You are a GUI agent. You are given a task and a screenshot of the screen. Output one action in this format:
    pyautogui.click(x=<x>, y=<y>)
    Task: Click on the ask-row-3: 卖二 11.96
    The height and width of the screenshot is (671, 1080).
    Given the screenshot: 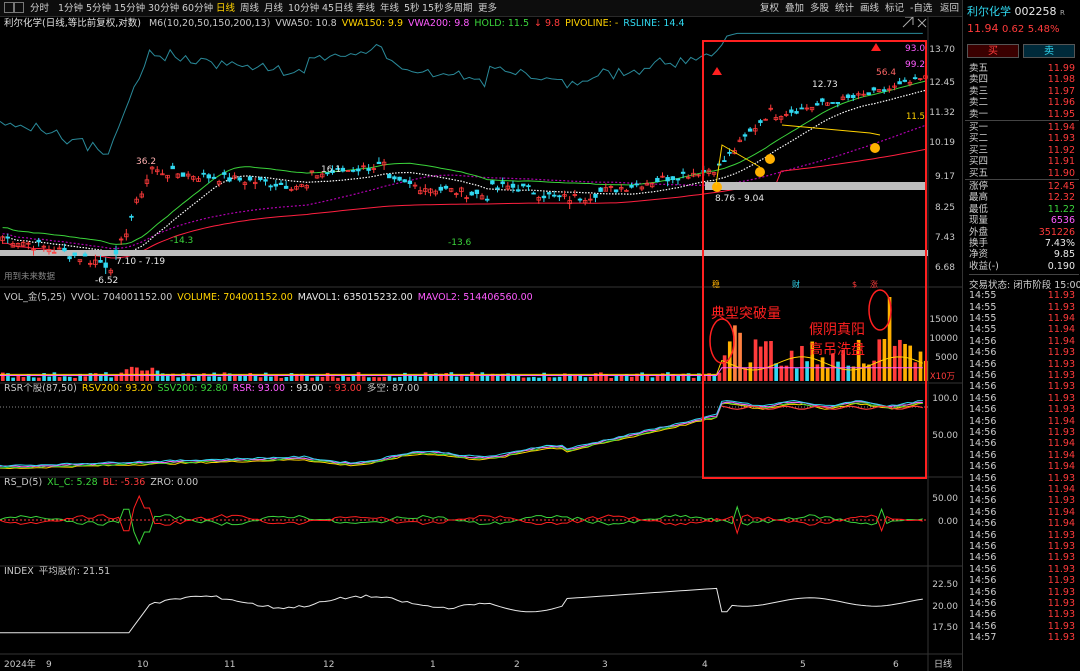 What is the action you would take?
    pyautogui.click(x=1022, y=102)
    